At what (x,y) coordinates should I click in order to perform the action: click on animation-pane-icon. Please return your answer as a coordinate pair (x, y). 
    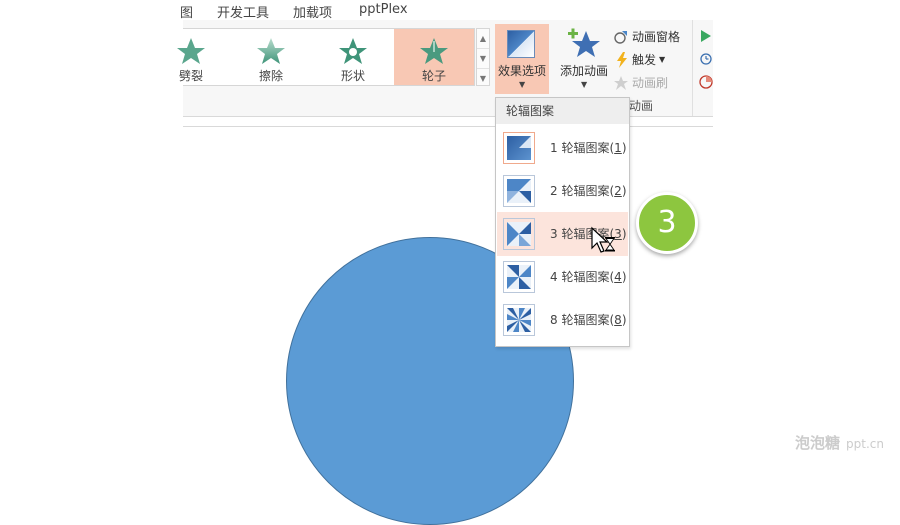
    Looking at the image, I should click on (620, 37).